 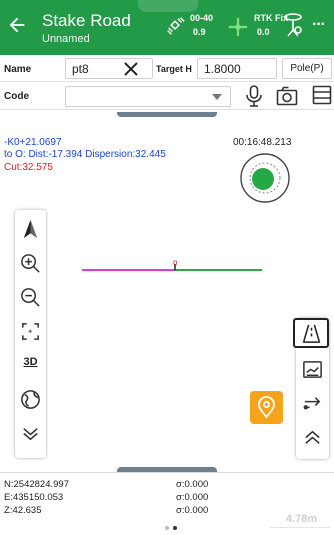 I want to click on back-arrow-icon, so click(x=17, y=25).